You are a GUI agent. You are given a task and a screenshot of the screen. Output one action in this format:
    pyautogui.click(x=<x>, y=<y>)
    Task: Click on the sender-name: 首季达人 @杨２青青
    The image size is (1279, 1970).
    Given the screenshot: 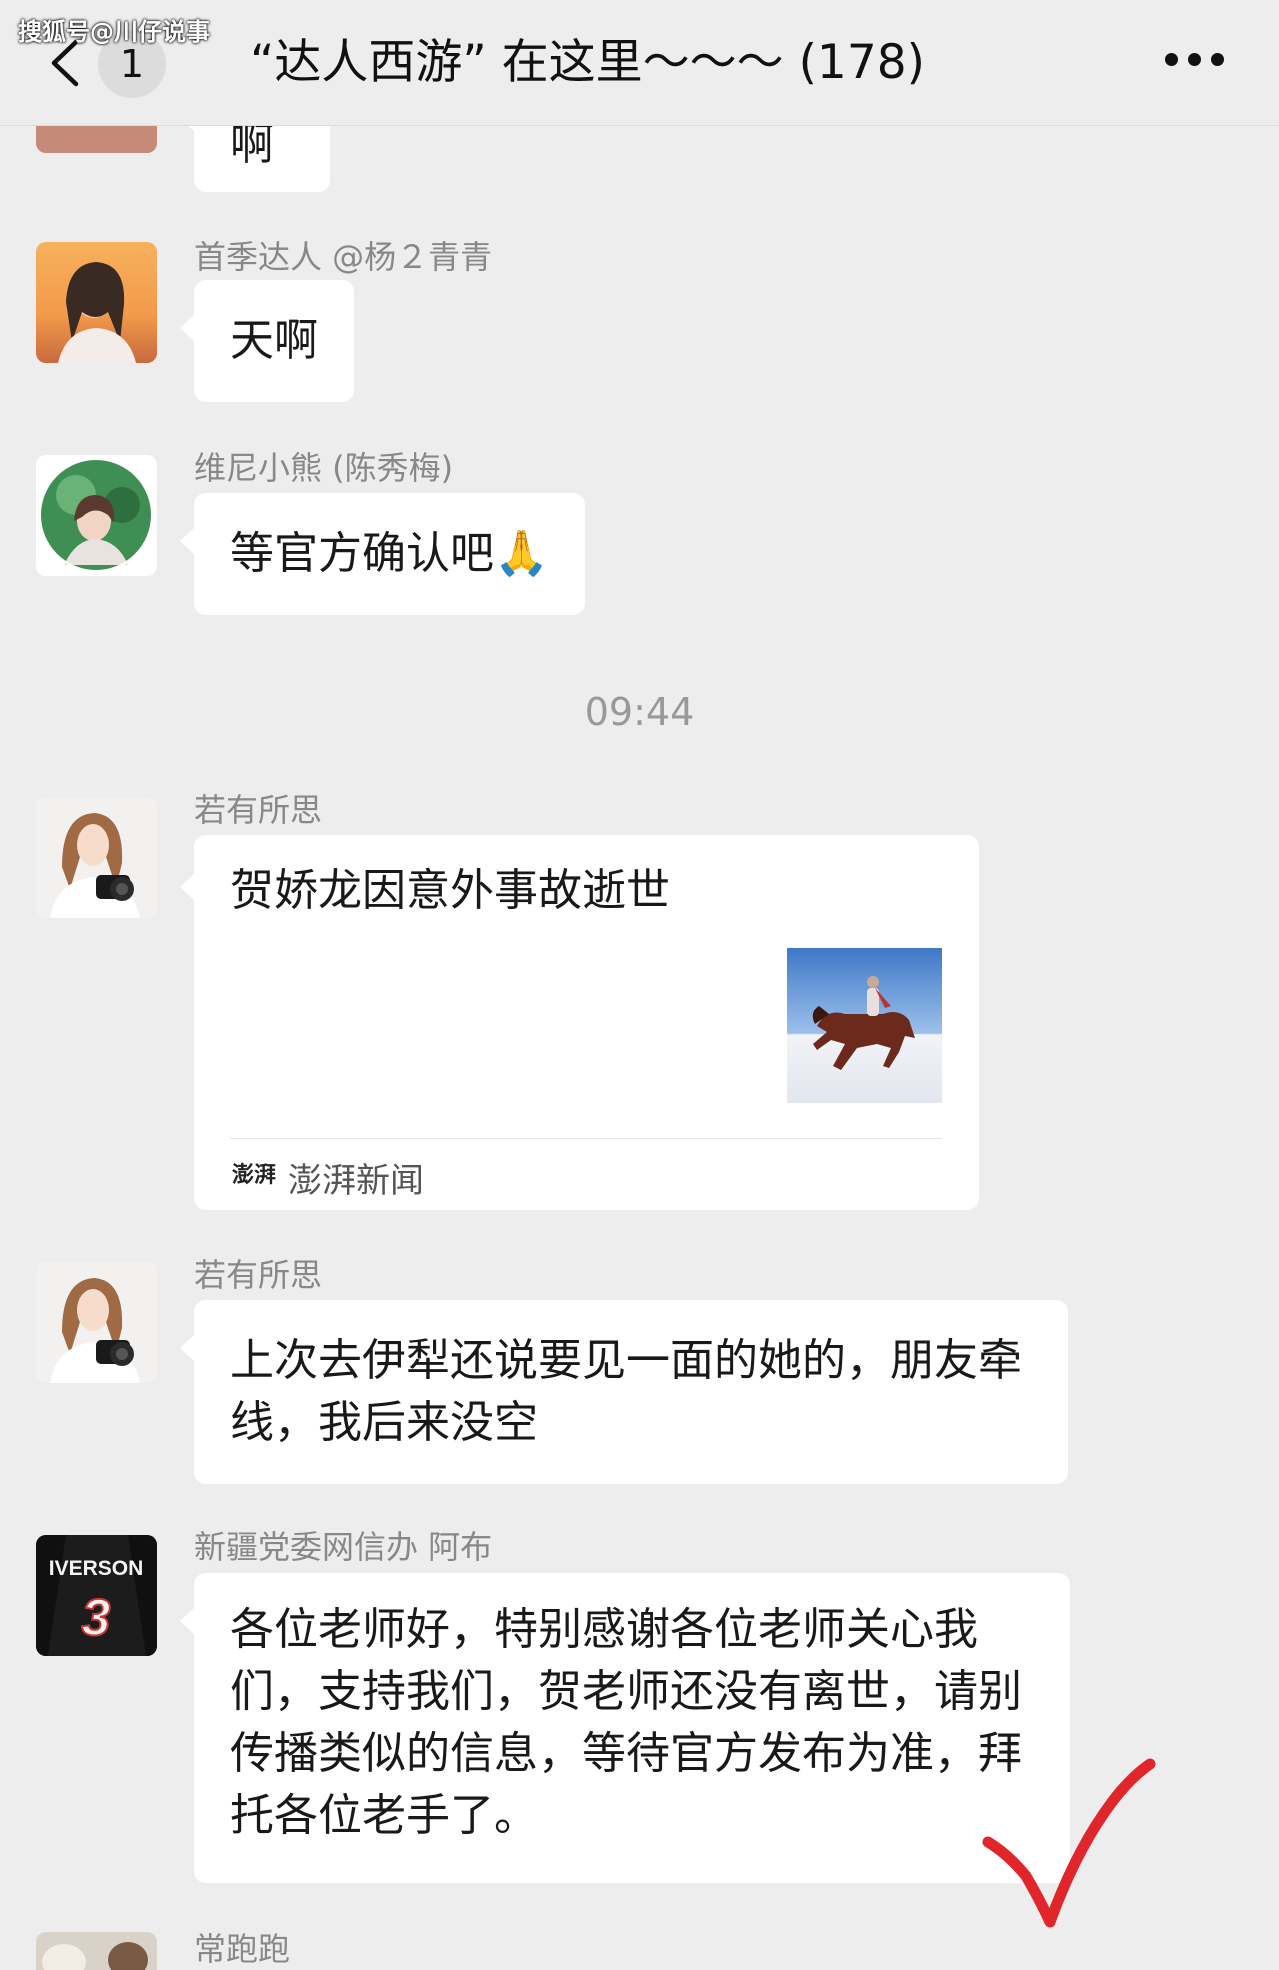 What is the action you would take?
    pyautogui.click(x=343, y=257)
    